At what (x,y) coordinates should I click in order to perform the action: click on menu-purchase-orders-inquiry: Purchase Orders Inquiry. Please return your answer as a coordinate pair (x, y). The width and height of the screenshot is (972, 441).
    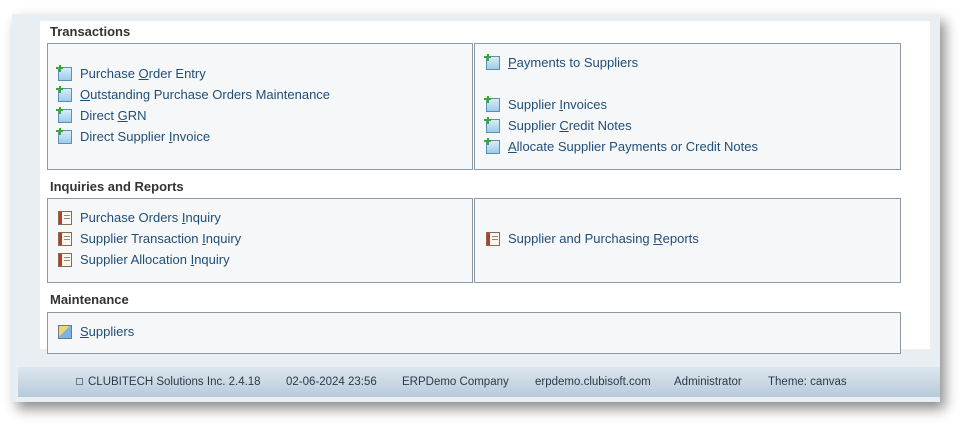
    Looking at the image, I should click on (139, 217).